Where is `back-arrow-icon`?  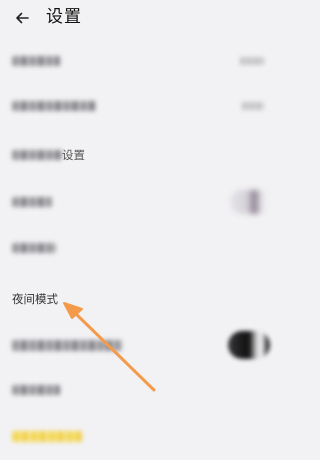
back-arrow-icon is located at coordinates (22, 18).